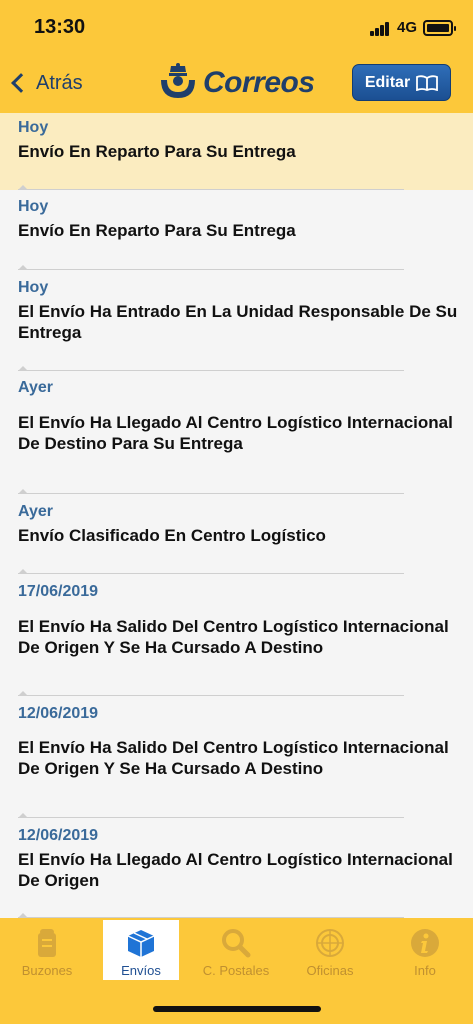  I want to click on back-button: Atrás, so click(46, 83).